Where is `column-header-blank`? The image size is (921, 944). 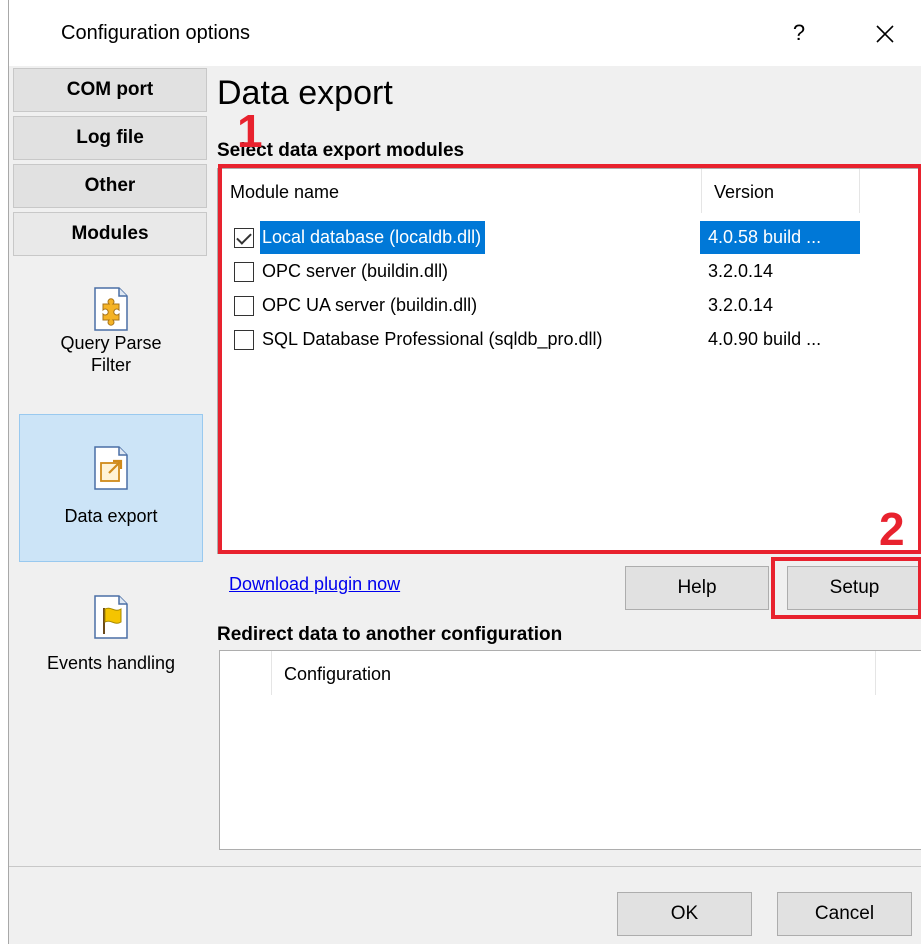 column-header-blank is located at coordinates (246, 673).